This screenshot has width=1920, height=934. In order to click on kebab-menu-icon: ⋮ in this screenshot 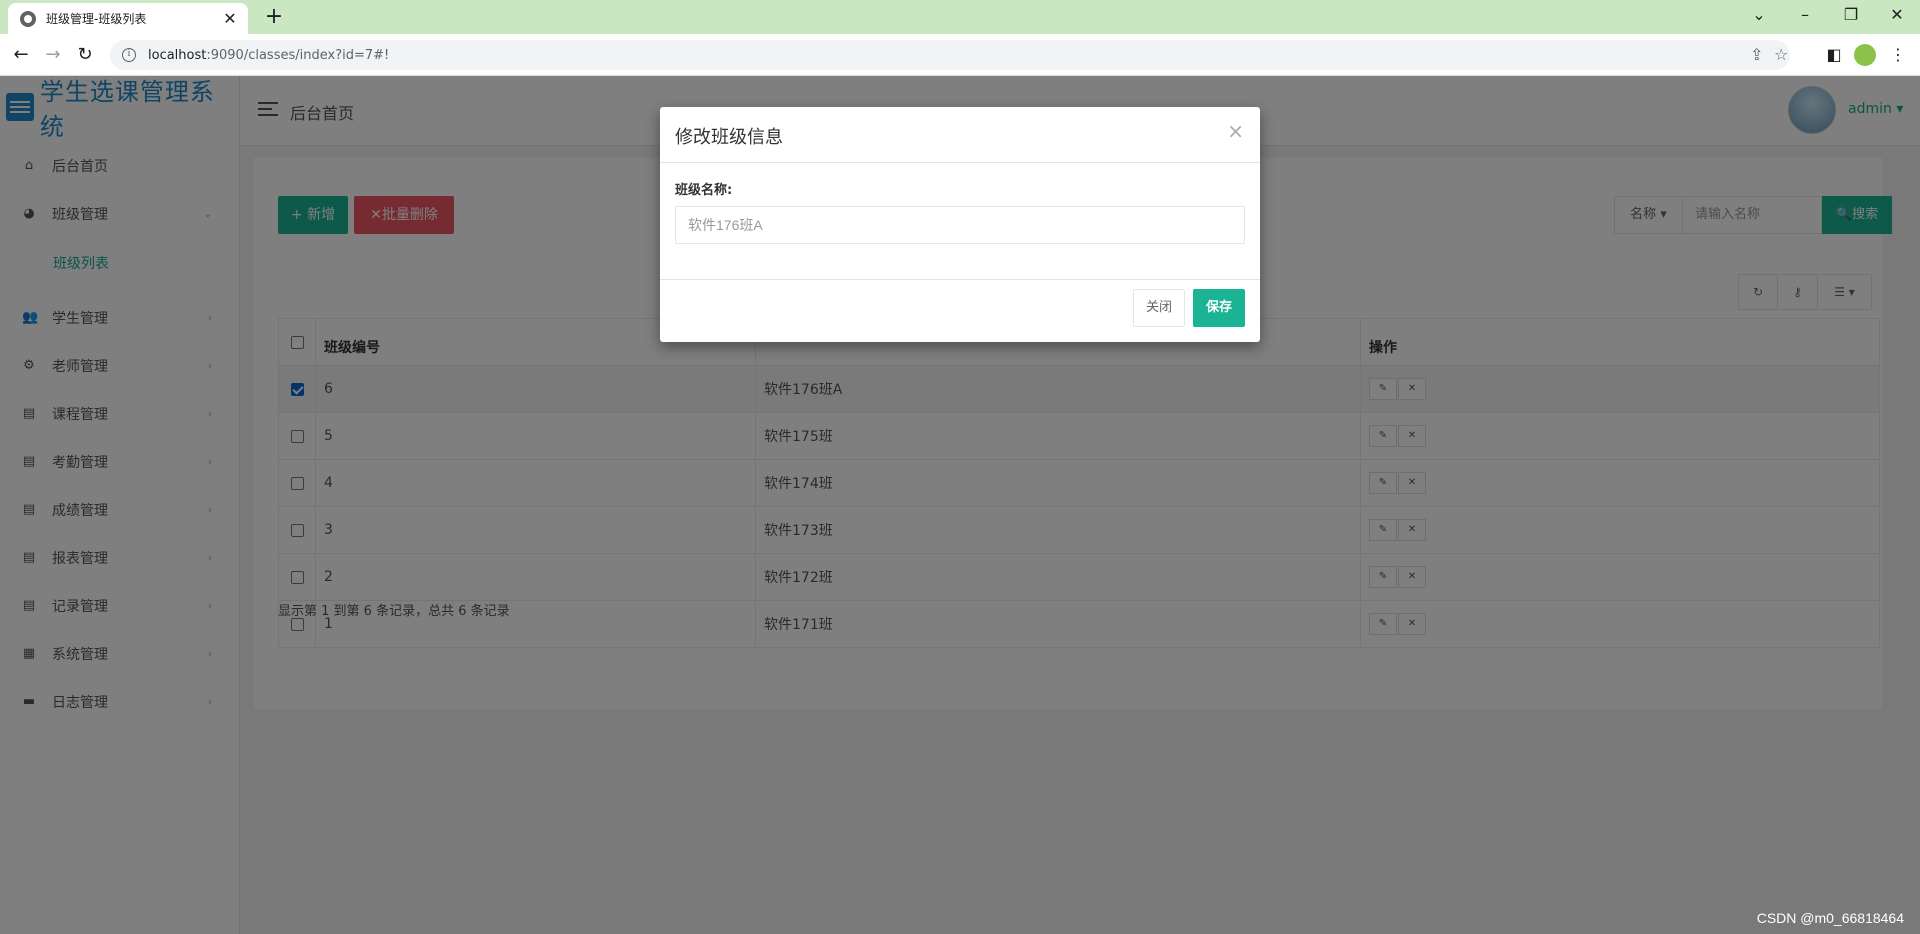, I will do `click(1898, 55)`.